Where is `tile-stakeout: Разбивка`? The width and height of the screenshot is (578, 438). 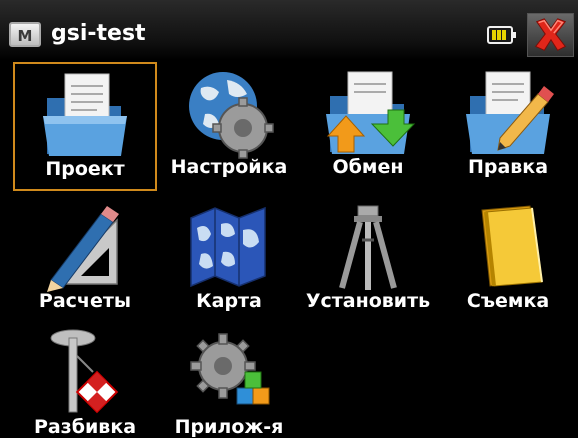
tile-stakeout: Разбивка is located at coordinates (85, 380).